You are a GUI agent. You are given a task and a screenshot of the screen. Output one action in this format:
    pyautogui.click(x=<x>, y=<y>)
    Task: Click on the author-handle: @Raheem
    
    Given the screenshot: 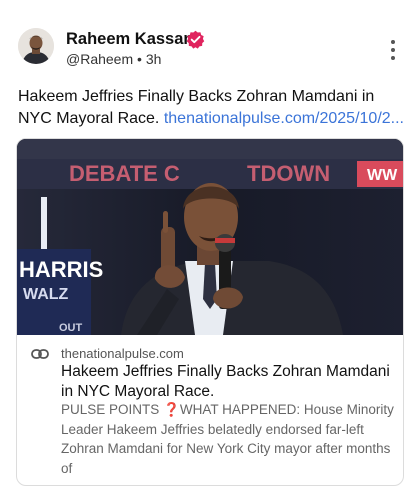 What is the action you would take?
    pyautogui.click(x=99, y=59)
    